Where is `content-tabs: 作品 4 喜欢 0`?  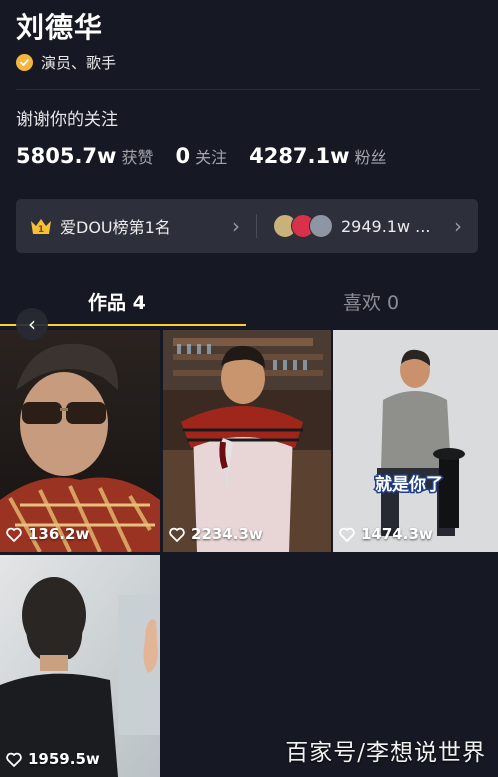 content-tabs: 作品 4 喜欢 0 is located at coordinates (249, 303).